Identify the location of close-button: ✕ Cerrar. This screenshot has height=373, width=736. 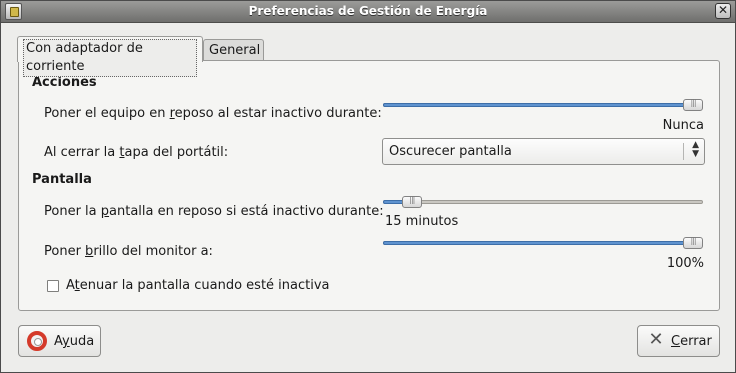
(678, 341).